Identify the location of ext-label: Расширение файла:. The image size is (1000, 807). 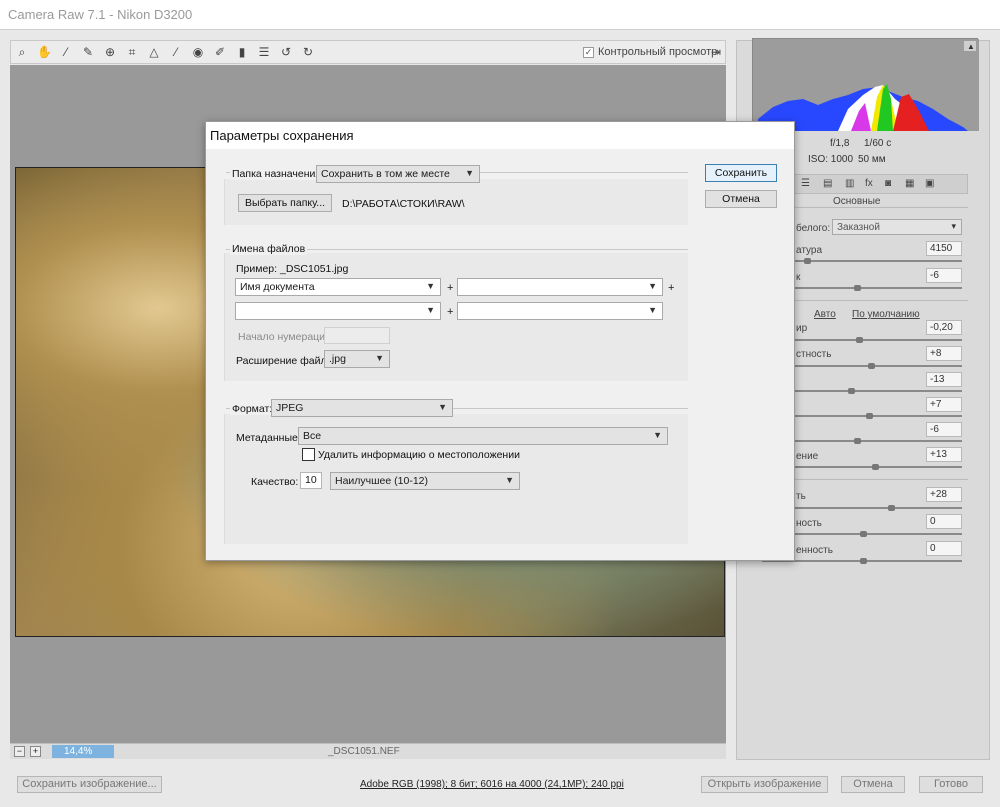
(286, 361).